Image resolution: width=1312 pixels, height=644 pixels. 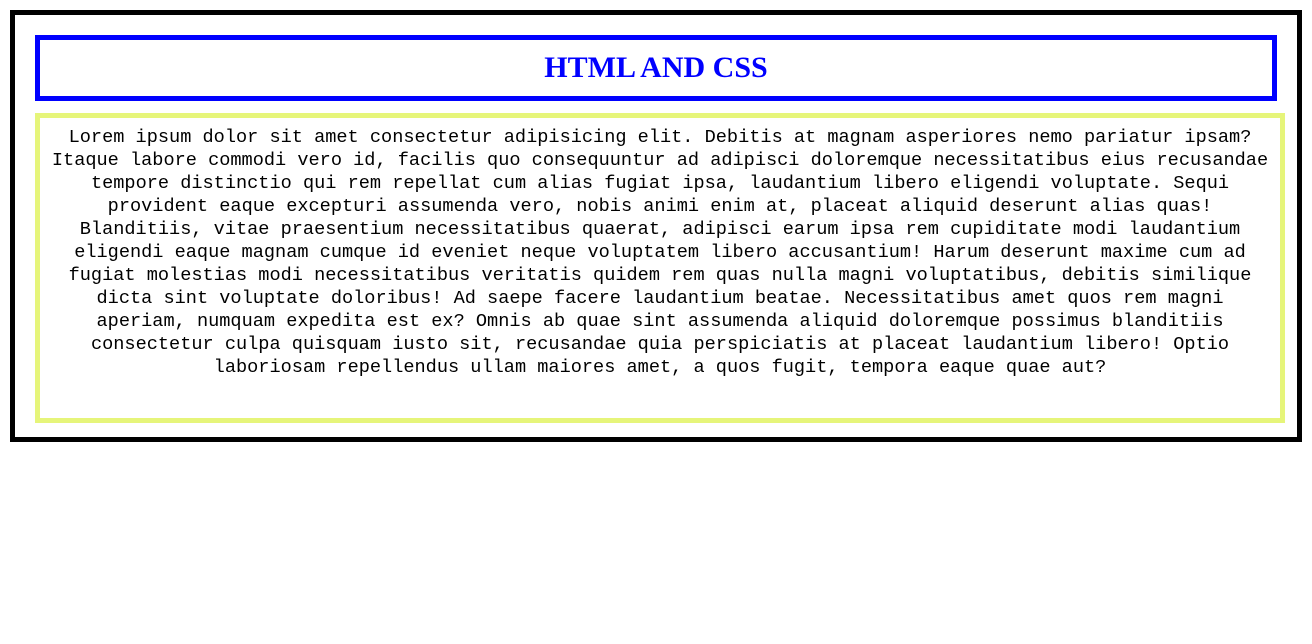 I want to click on heading-box: HTML AND CSS, so click(x=656, y=68).